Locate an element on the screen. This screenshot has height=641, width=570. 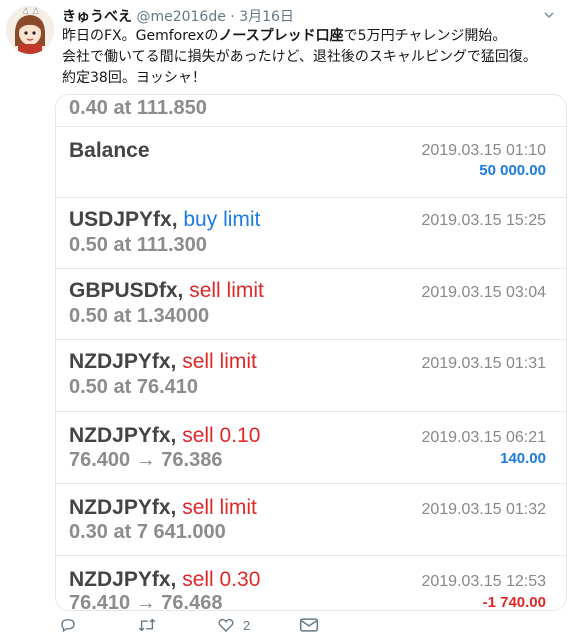
trade-detail: 76.400 → 76.386 is located at coordinates (146, 460).